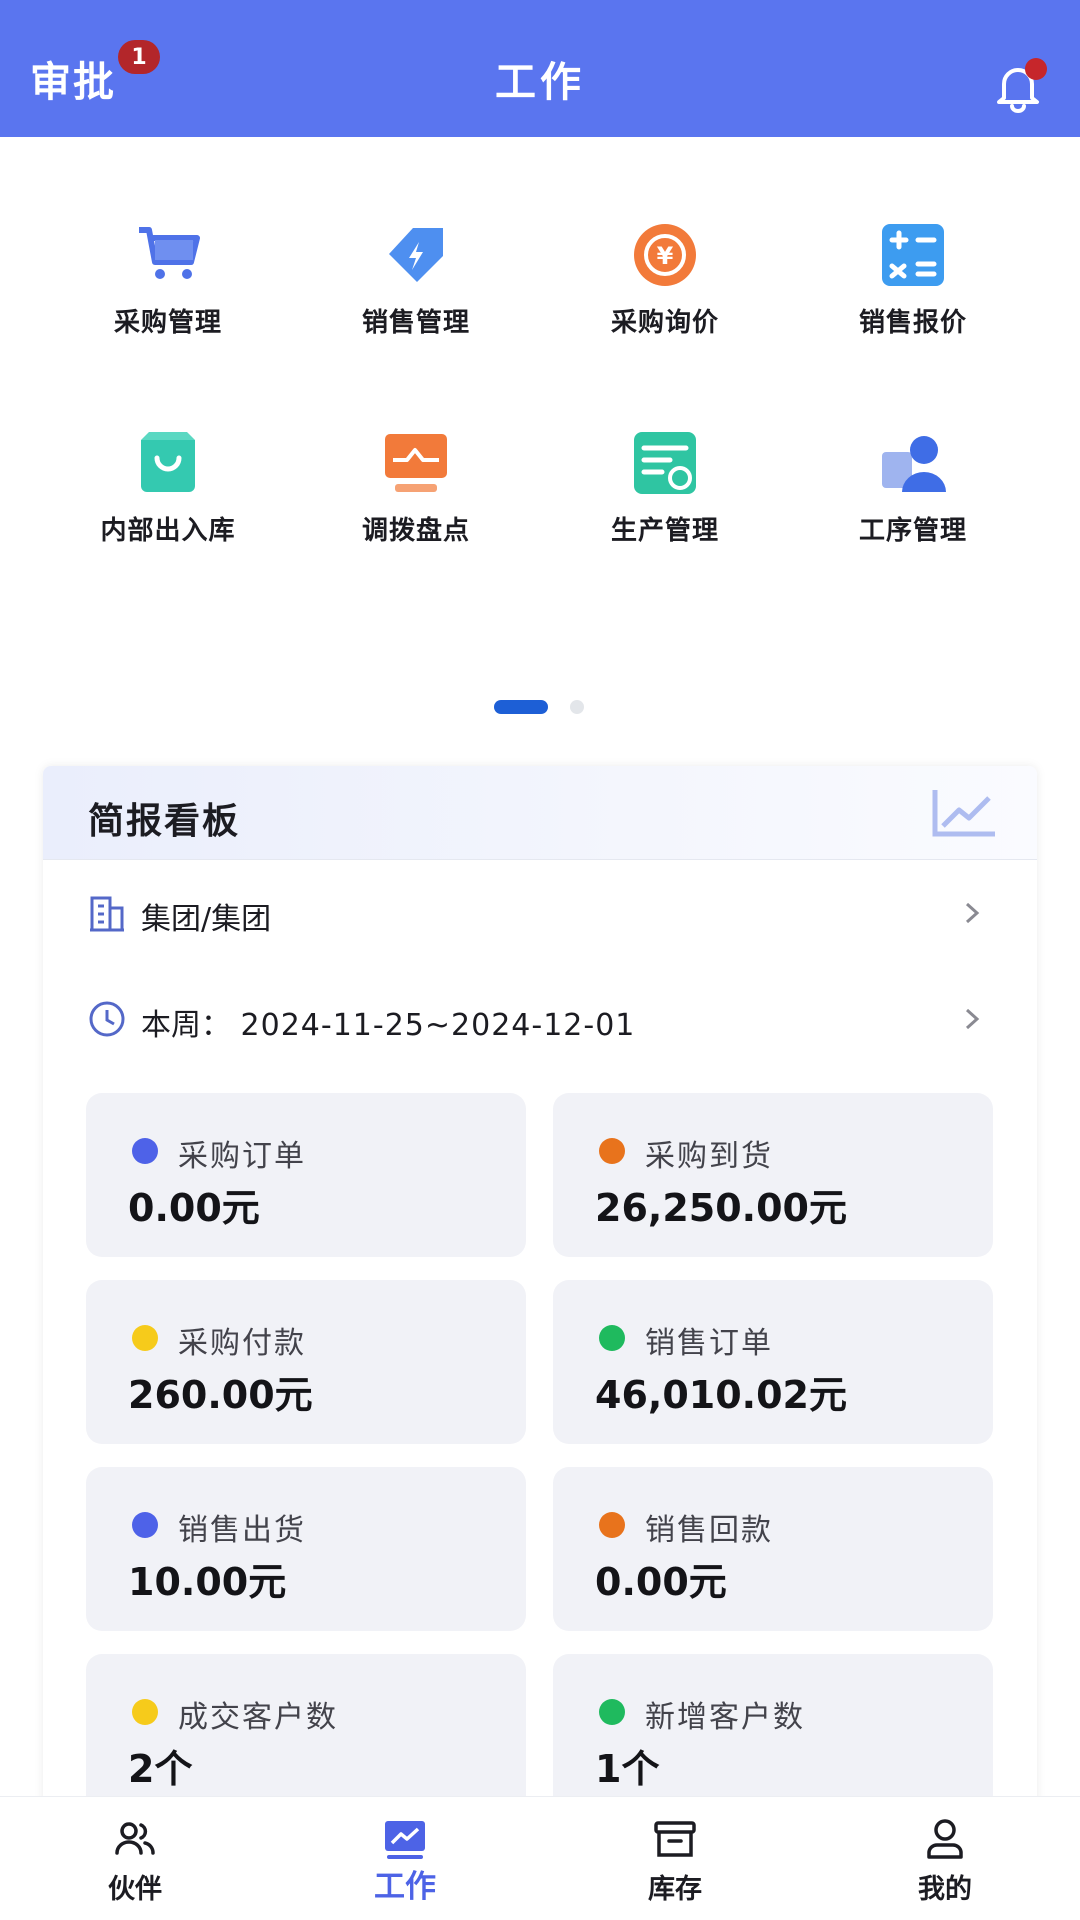  Describe the element at coordinates (206, 919) in the screenshot. I see `org-filter-value: 集团/集团` at that location.